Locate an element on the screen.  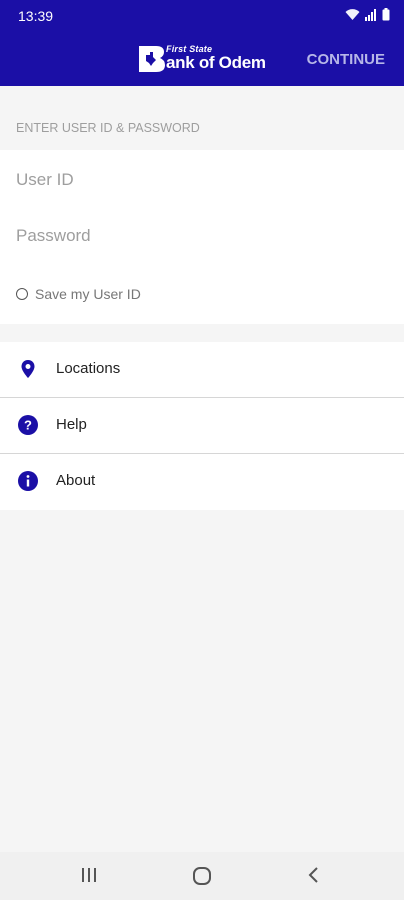
back-icon is located at coordinates (314, 875).